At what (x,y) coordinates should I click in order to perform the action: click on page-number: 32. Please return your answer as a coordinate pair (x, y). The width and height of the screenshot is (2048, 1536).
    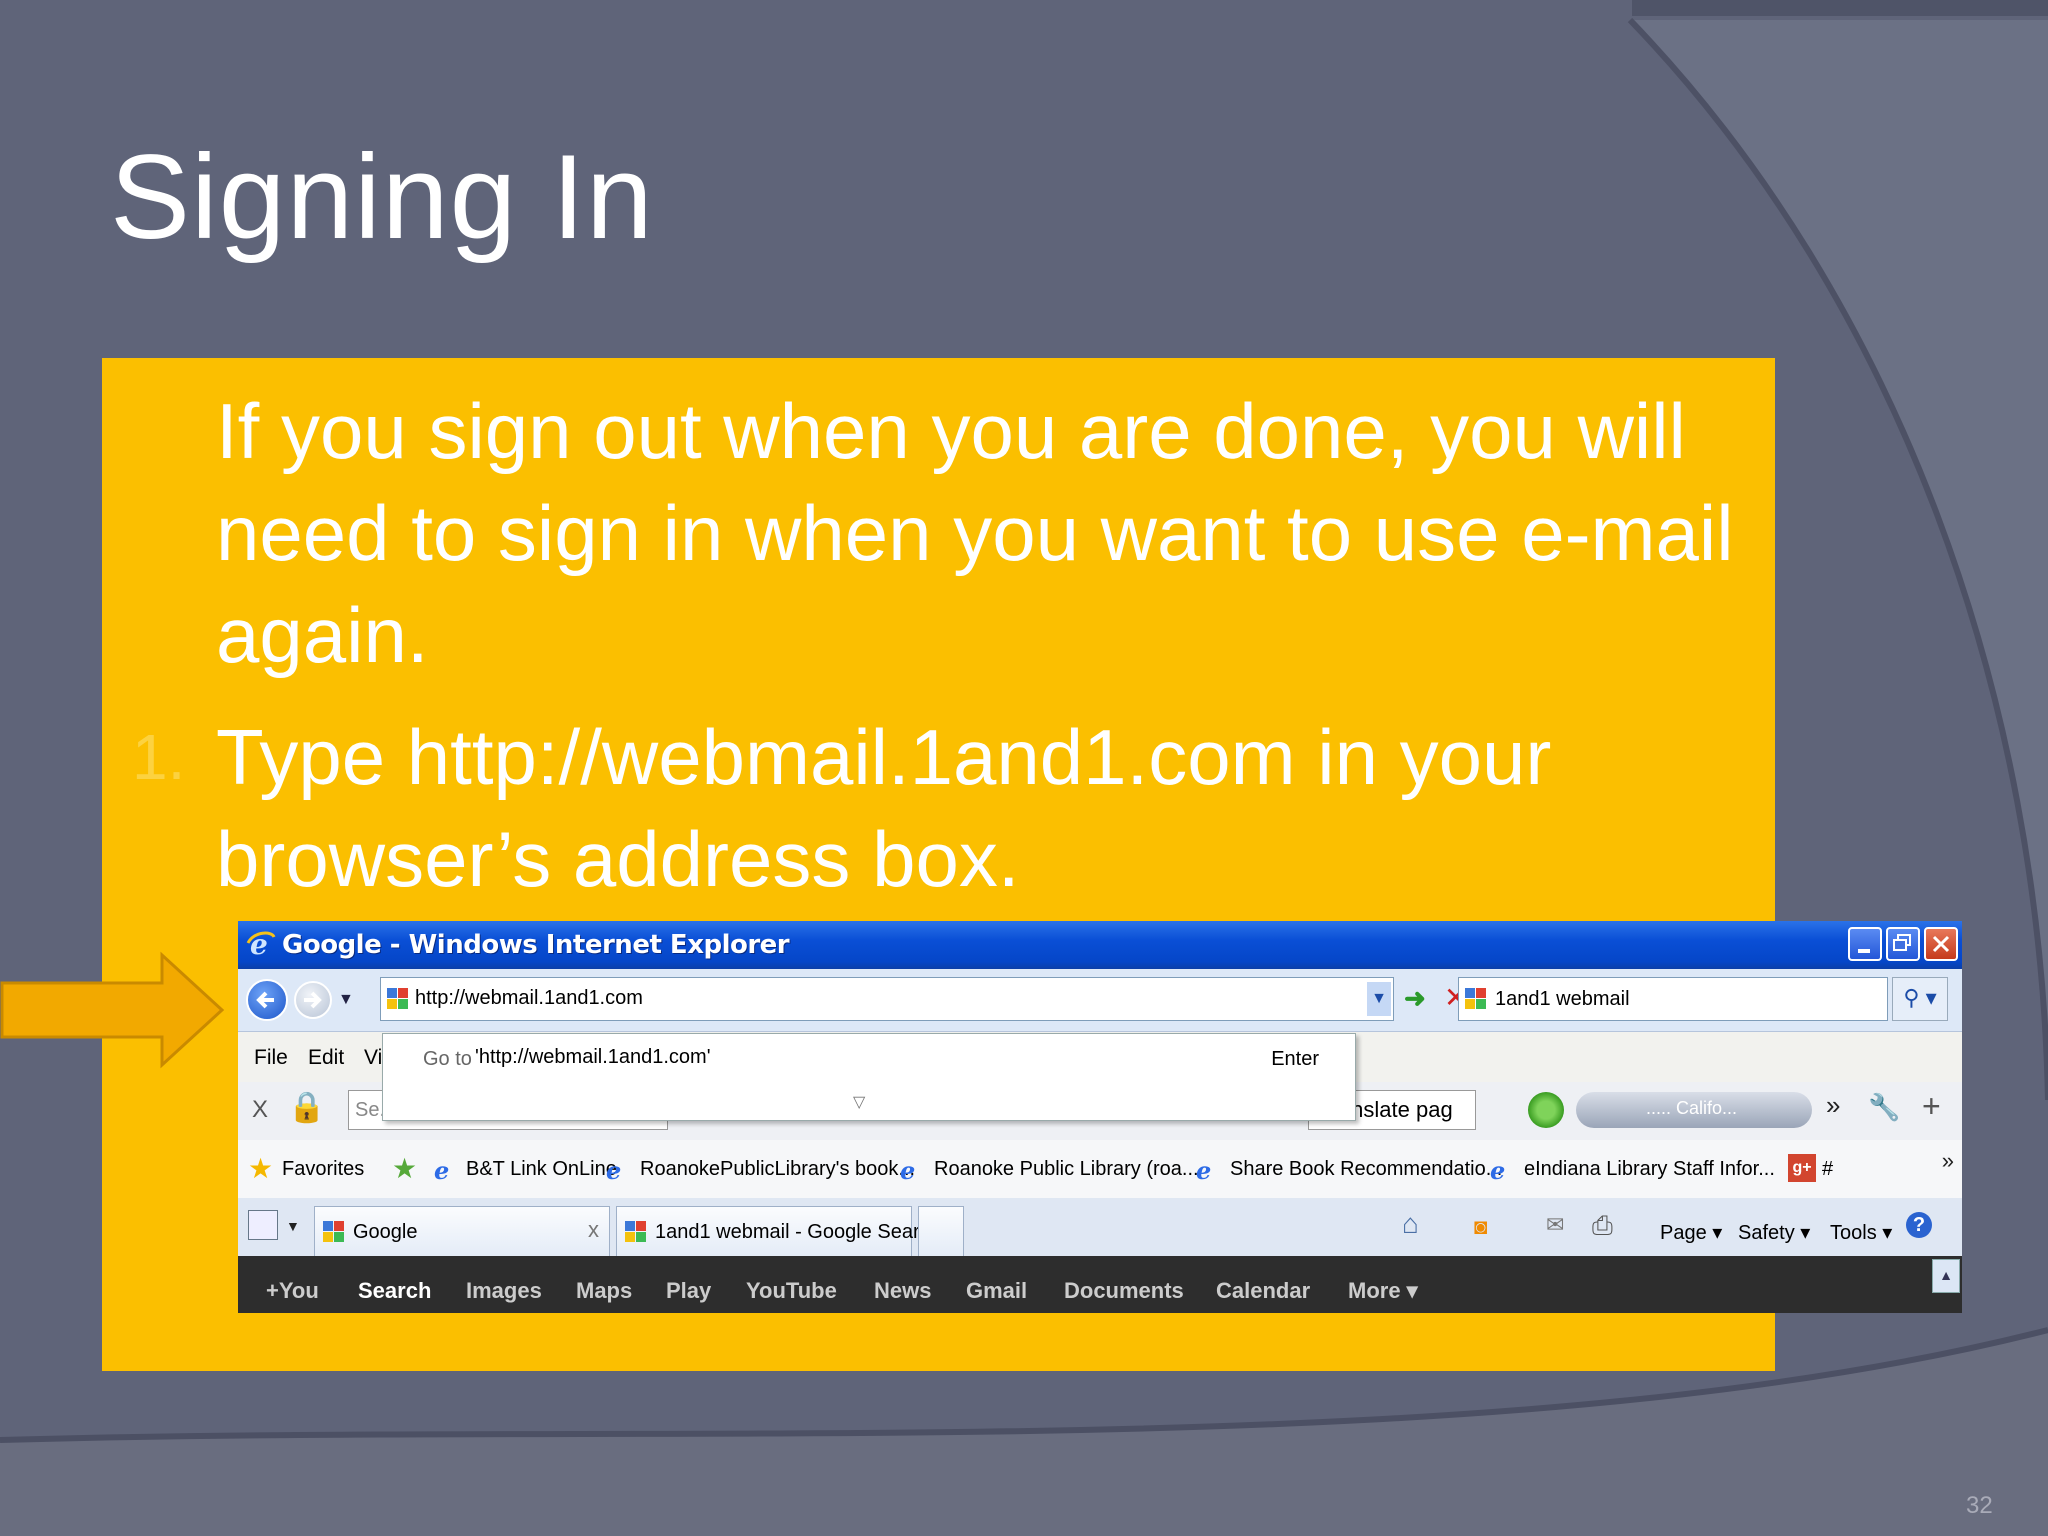
    Looking at the image, I should click on (1979, 1505).